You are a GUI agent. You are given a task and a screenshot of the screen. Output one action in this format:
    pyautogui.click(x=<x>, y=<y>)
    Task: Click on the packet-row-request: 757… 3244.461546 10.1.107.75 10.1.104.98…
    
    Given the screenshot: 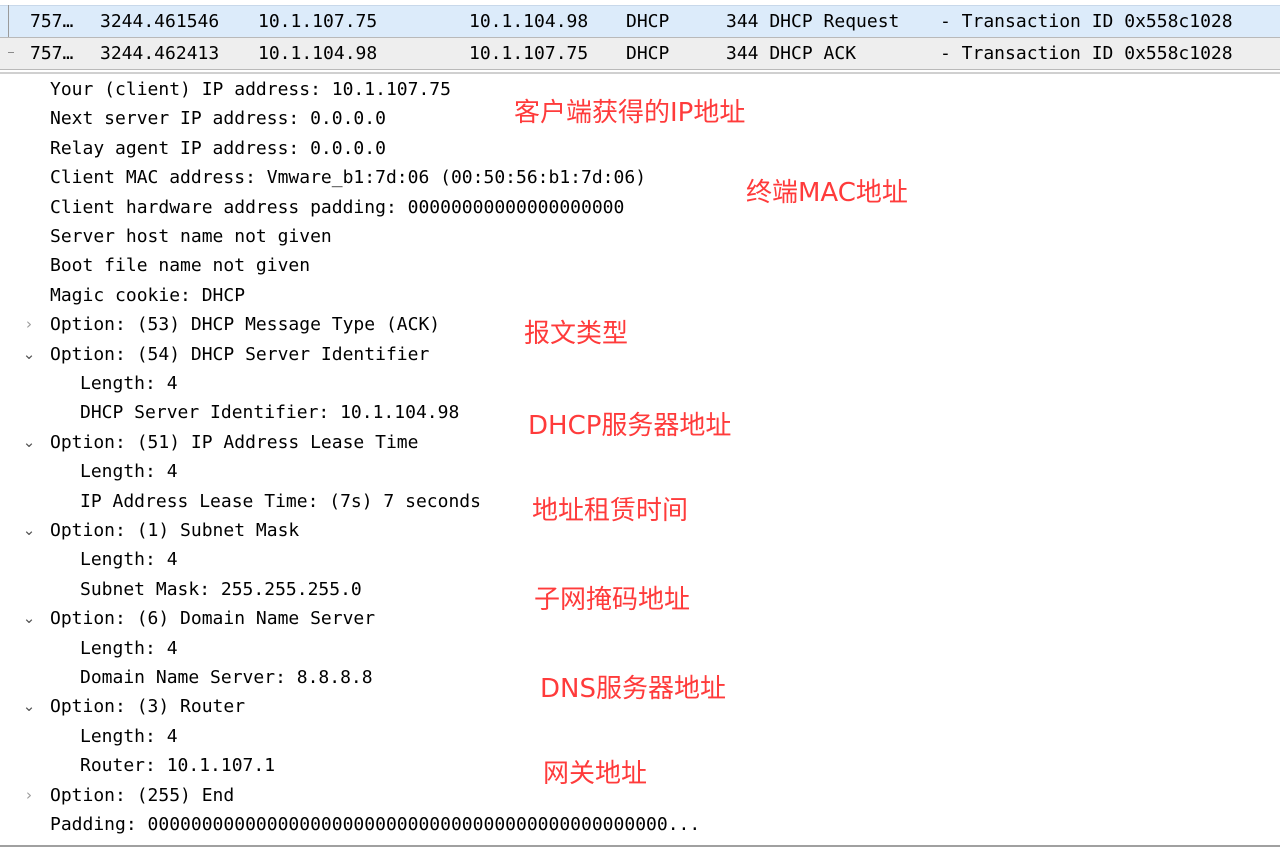 What is the action you would take?
    pyautogui.click(x=640, y=21)
    